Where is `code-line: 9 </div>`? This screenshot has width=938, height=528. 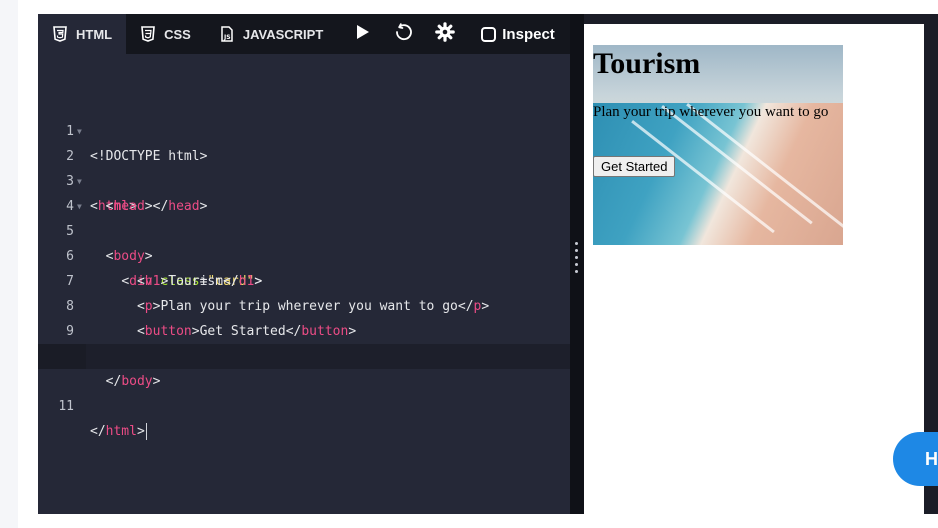
code-line: 9 </div> is located at coordinates (304, 329).